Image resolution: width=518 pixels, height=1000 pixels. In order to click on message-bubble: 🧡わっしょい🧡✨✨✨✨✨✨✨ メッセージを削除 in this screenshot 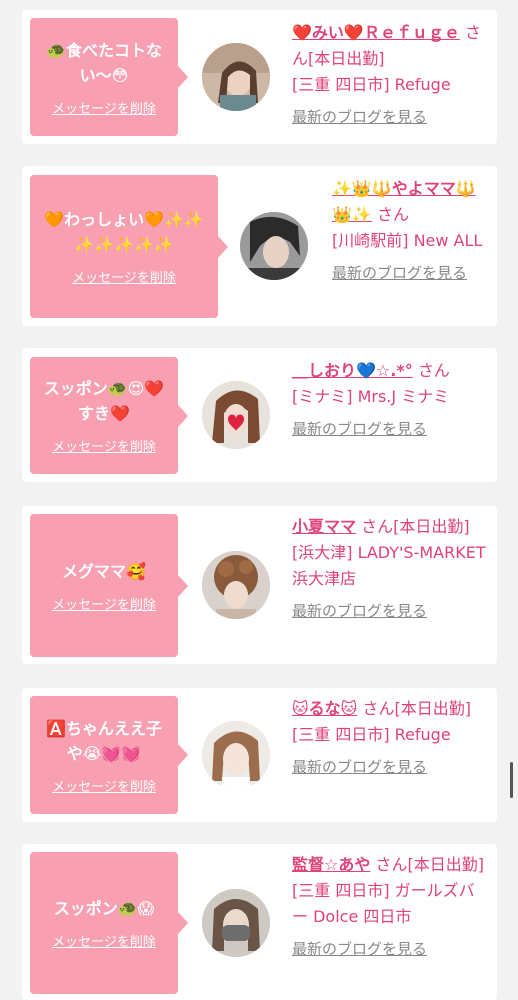, I will do `click(129, 246)`.